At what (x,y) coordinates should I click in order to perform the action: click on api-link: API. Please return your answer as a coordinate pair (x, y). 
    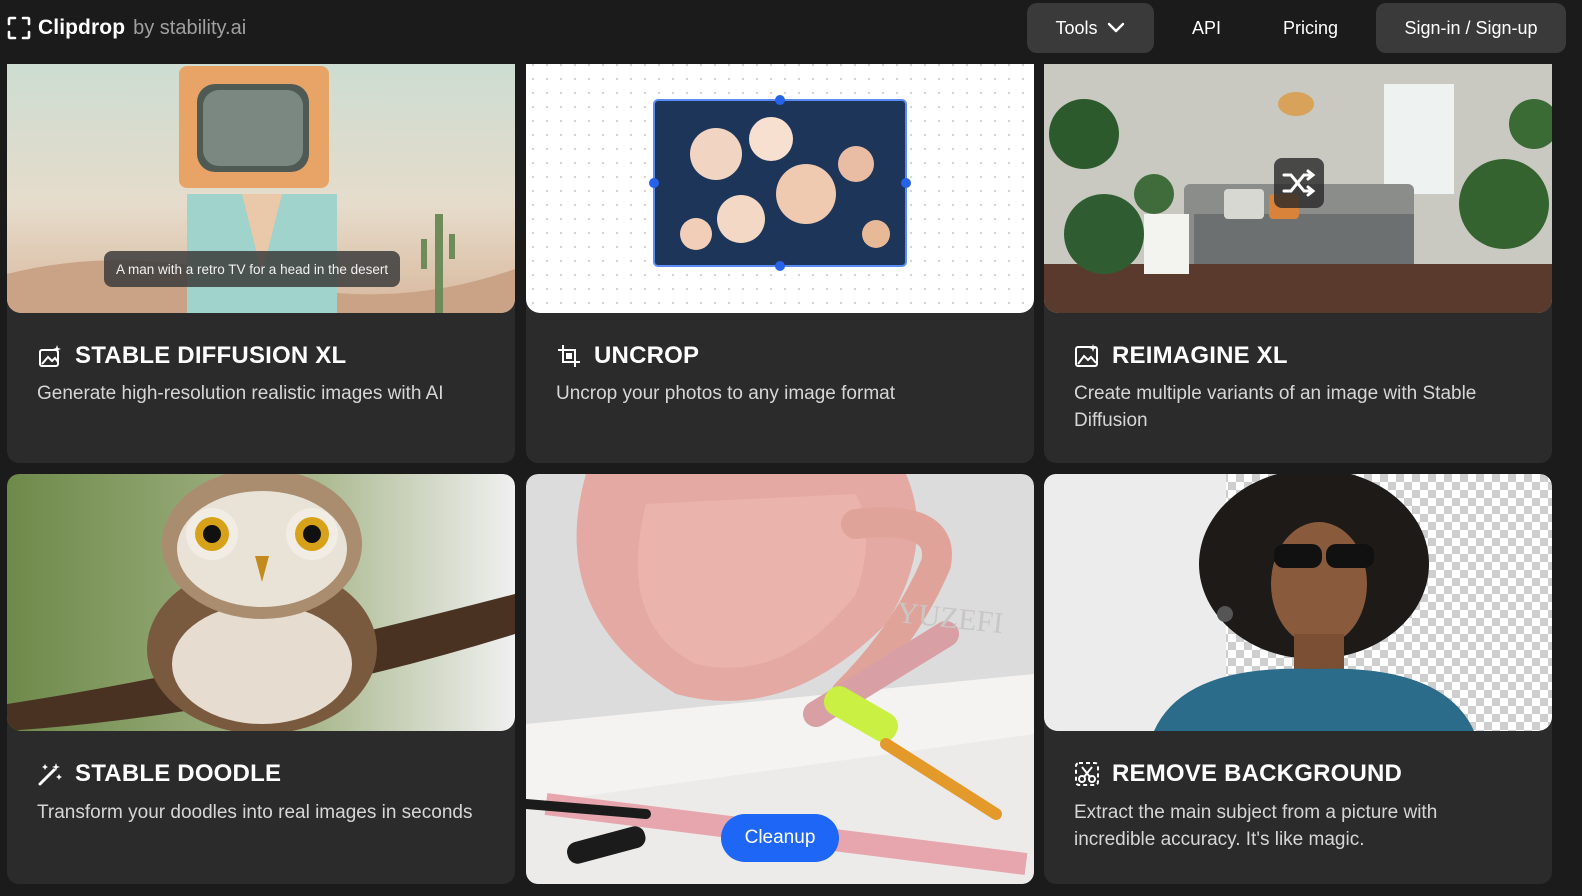
    Looking at the image, I should click on (1206, 28).